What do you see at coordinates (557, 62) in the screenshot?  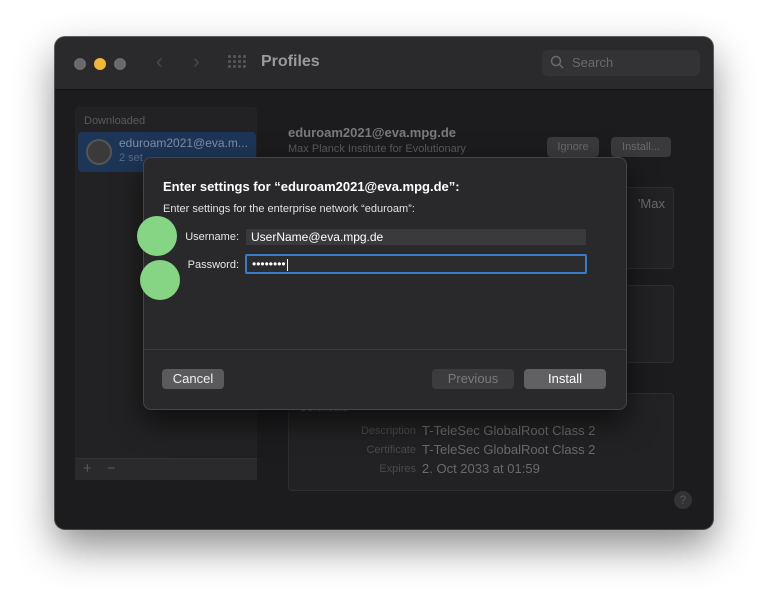 I see `search-icon` at bounding box center [557, 62].